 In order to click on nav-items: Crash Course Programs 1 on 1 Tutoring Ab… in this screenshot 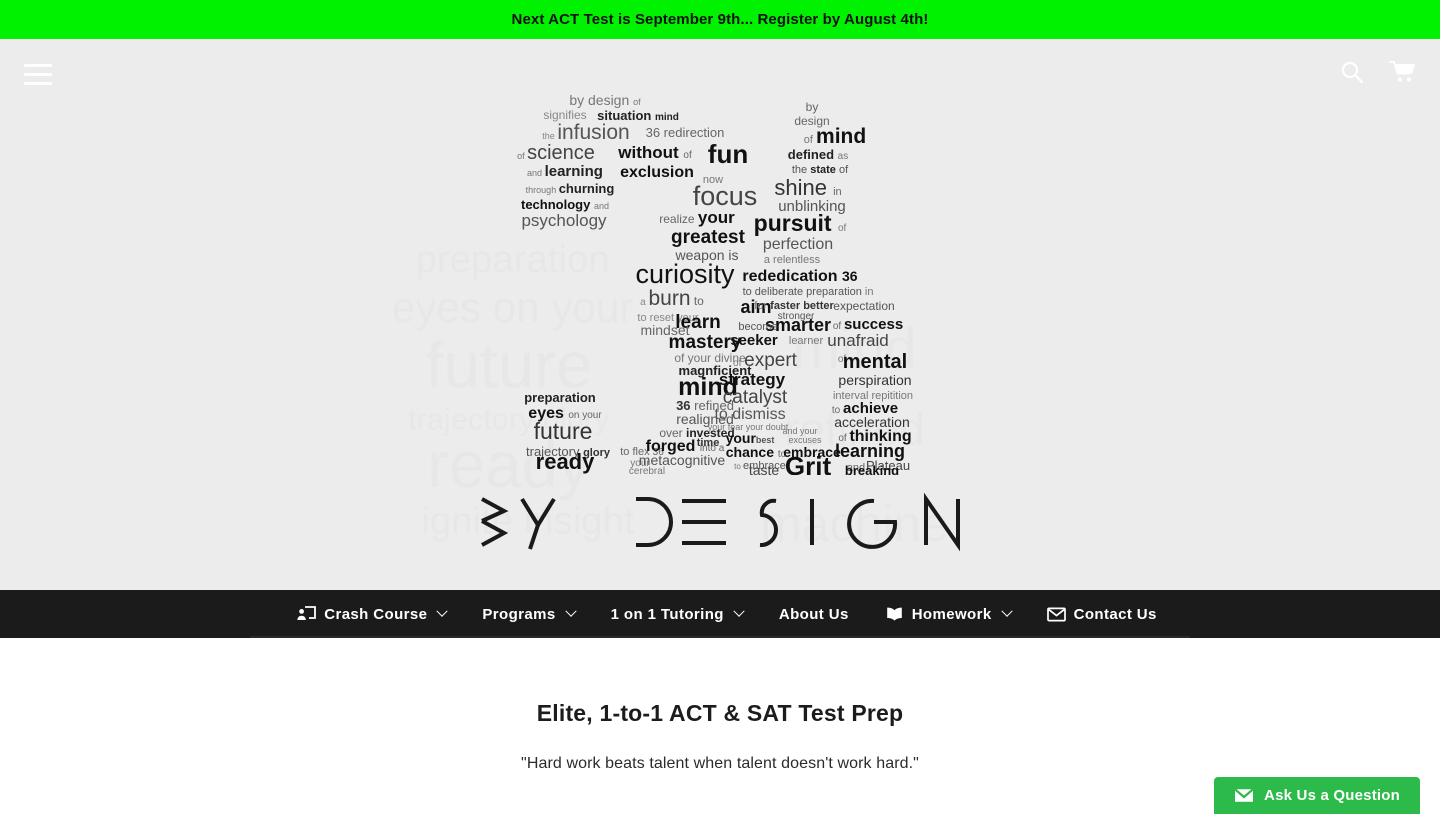, I will do `click(720, 614)`.